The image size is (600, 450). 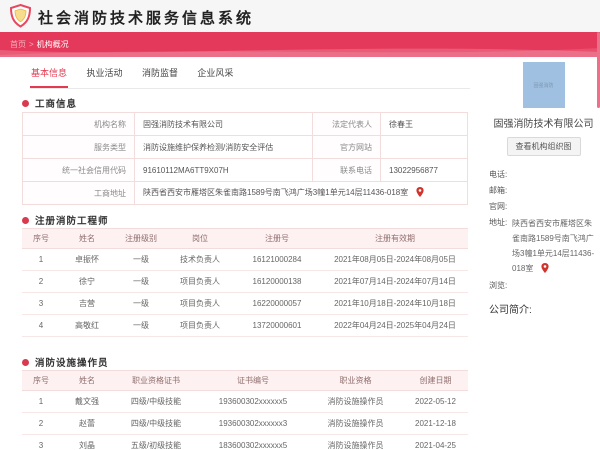 I want to click on table-header-row: 序号 姓名 注册级别 岗位 注册号 注册有效期, so click(x=245, y=238).